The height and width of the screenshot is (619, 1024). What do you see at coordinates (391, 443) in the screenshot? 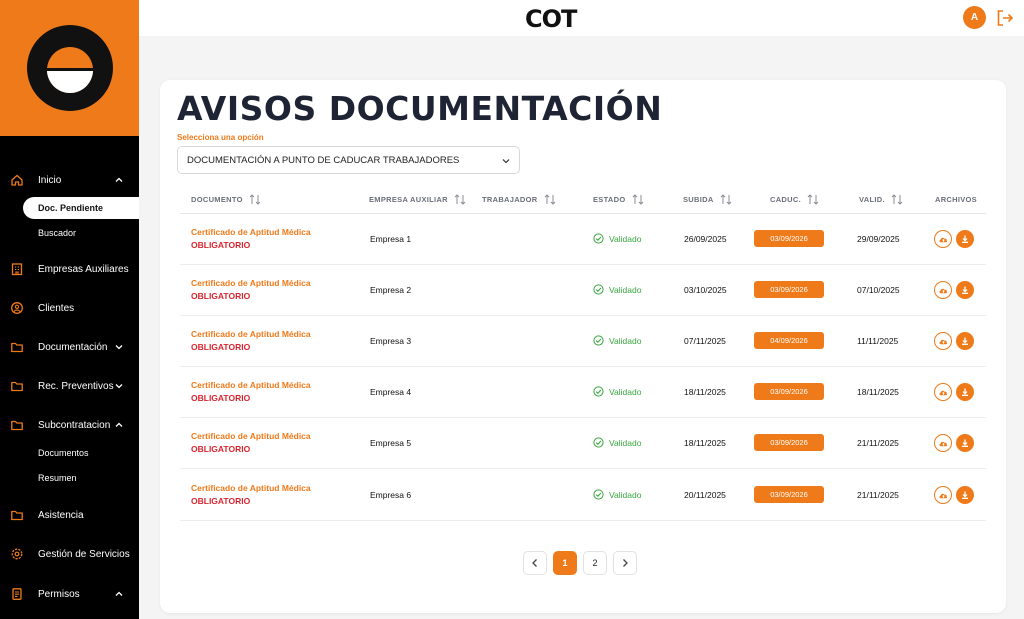
I see `empresa-cell: Empresa 5` at bounding box center [391, 443].